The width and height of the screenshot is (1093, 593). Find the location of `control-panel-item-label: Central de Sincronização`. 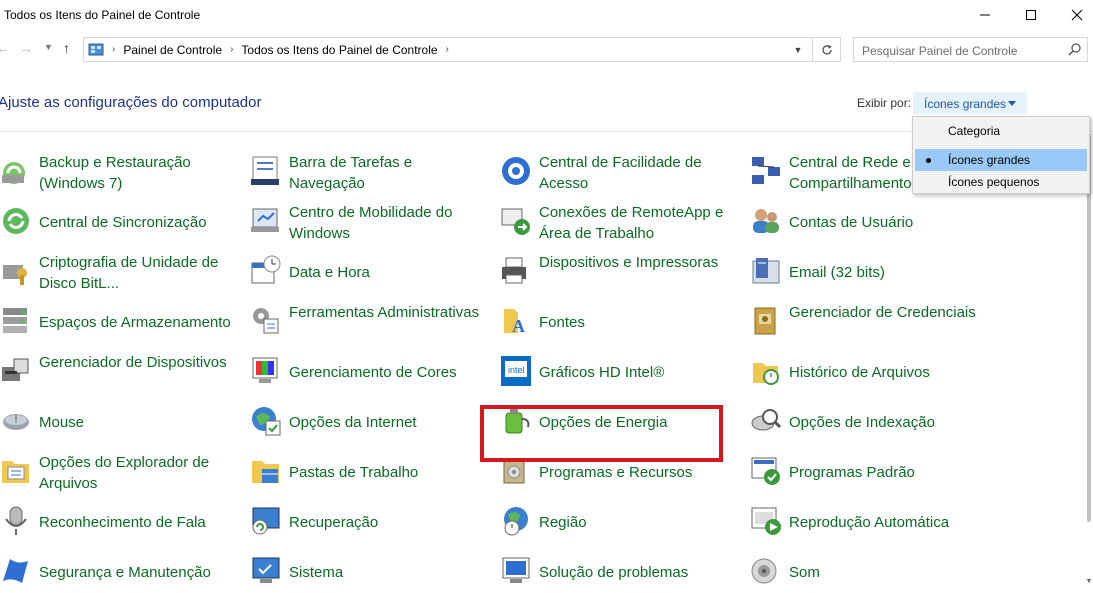

control-panel-item-label: Central de Sincronização is located at coordinates (139, 222).